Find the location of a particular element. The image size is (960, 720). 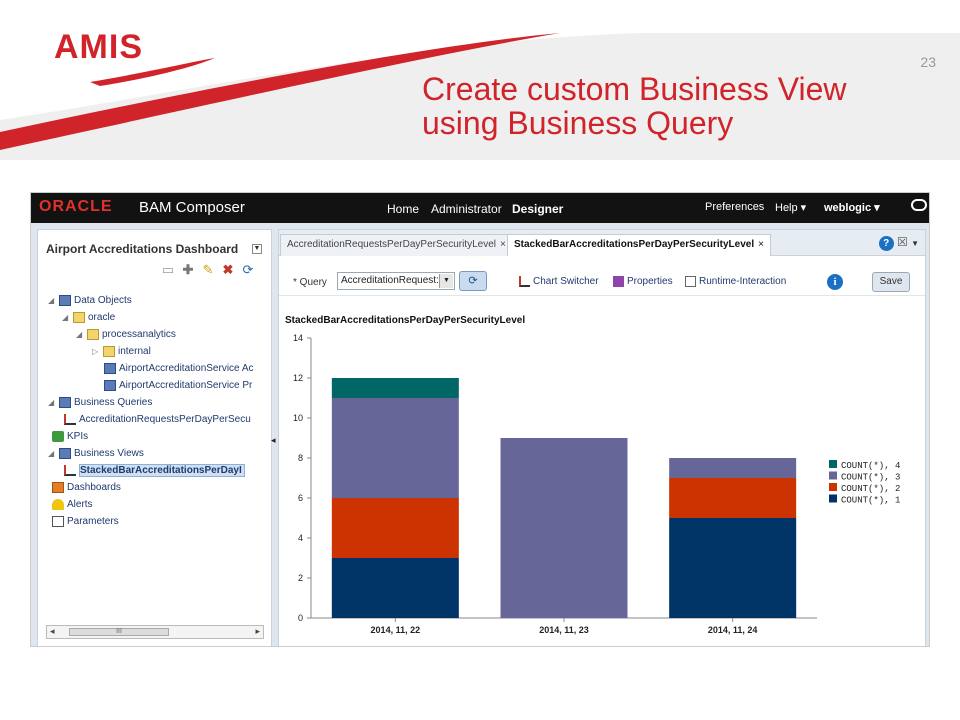

query-select: AccreditationRequest: ▼ is located at coordinates (396, 281).